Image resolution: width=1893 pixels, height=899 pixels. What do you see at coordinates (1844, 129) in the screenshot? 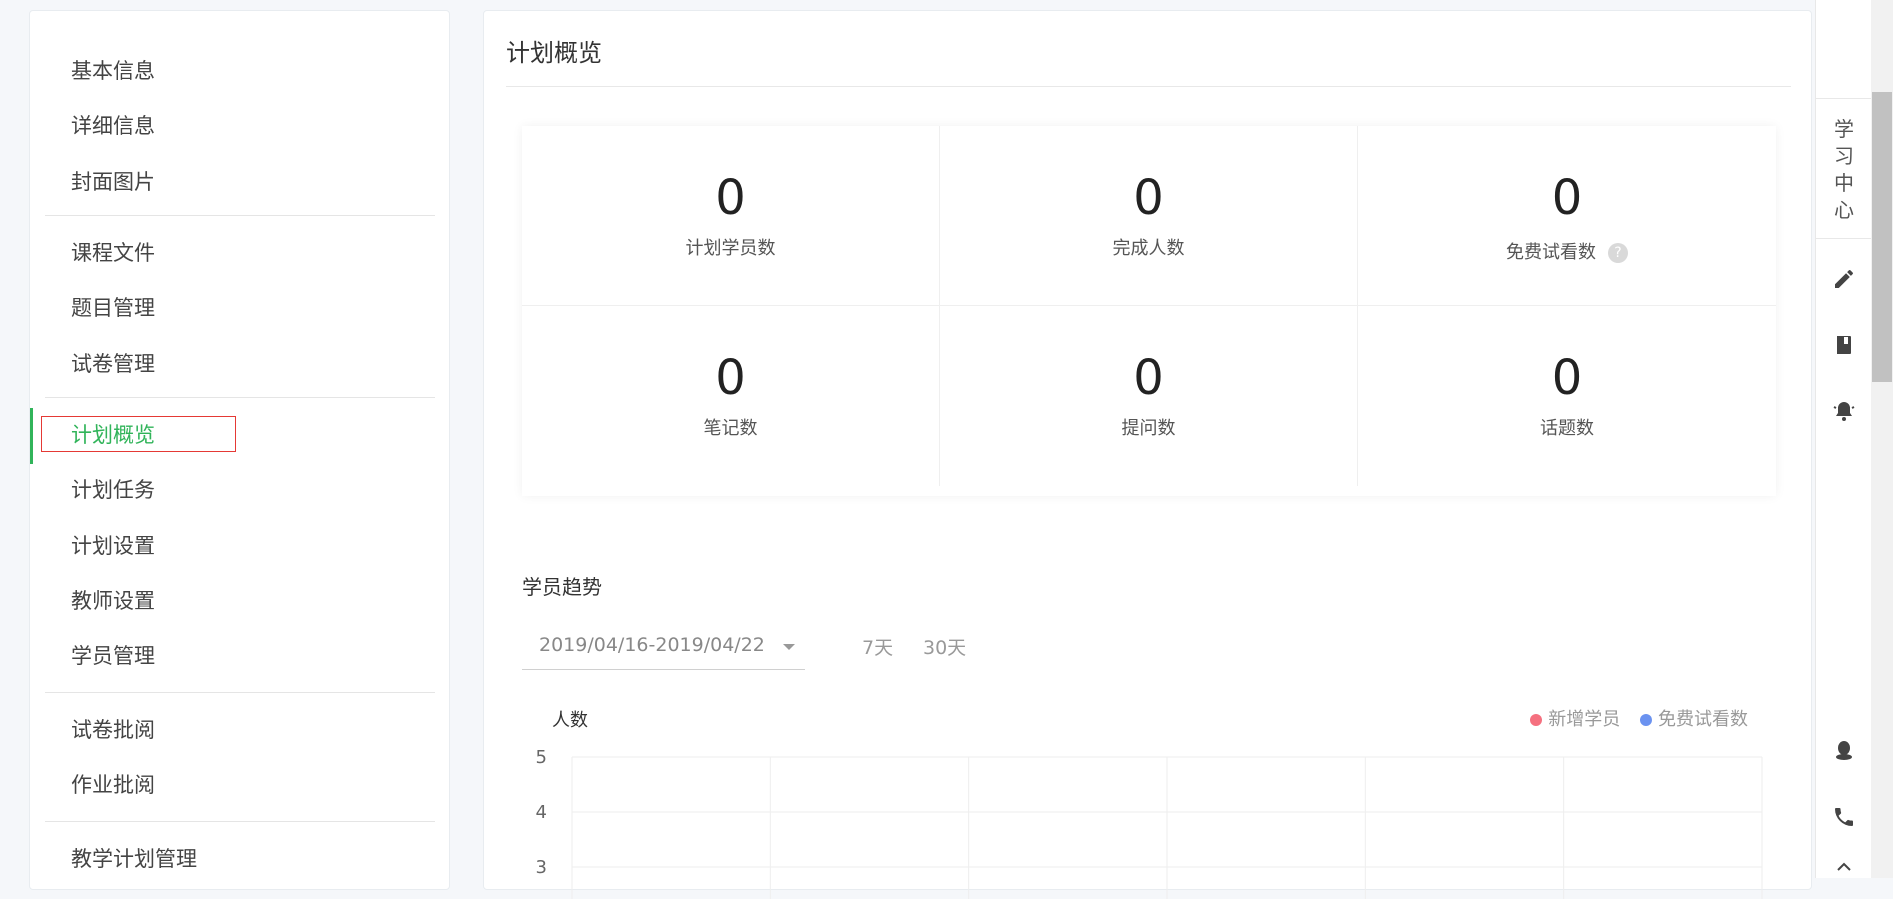
I see `study-center-char: 学` at bounding box center [1844, 129].